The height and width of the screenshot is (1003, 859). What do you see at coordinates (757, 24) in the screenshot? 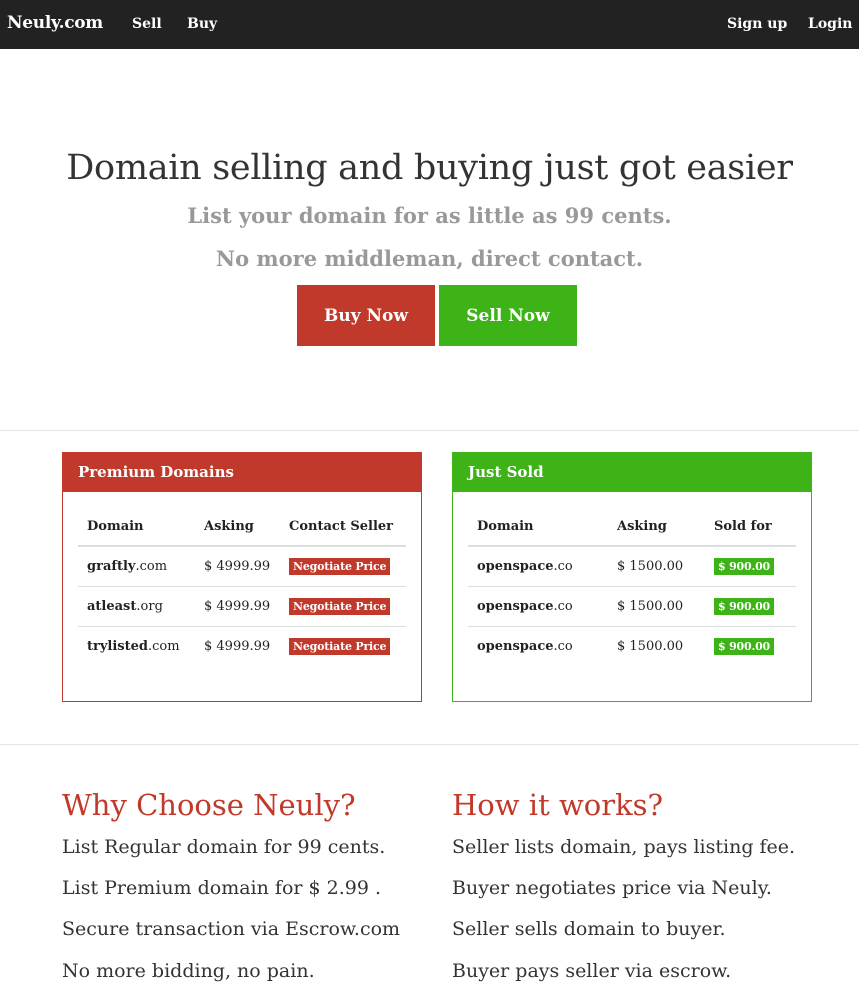
I see `nav-signup-link: Sign up` at bounding box center [757, 24].